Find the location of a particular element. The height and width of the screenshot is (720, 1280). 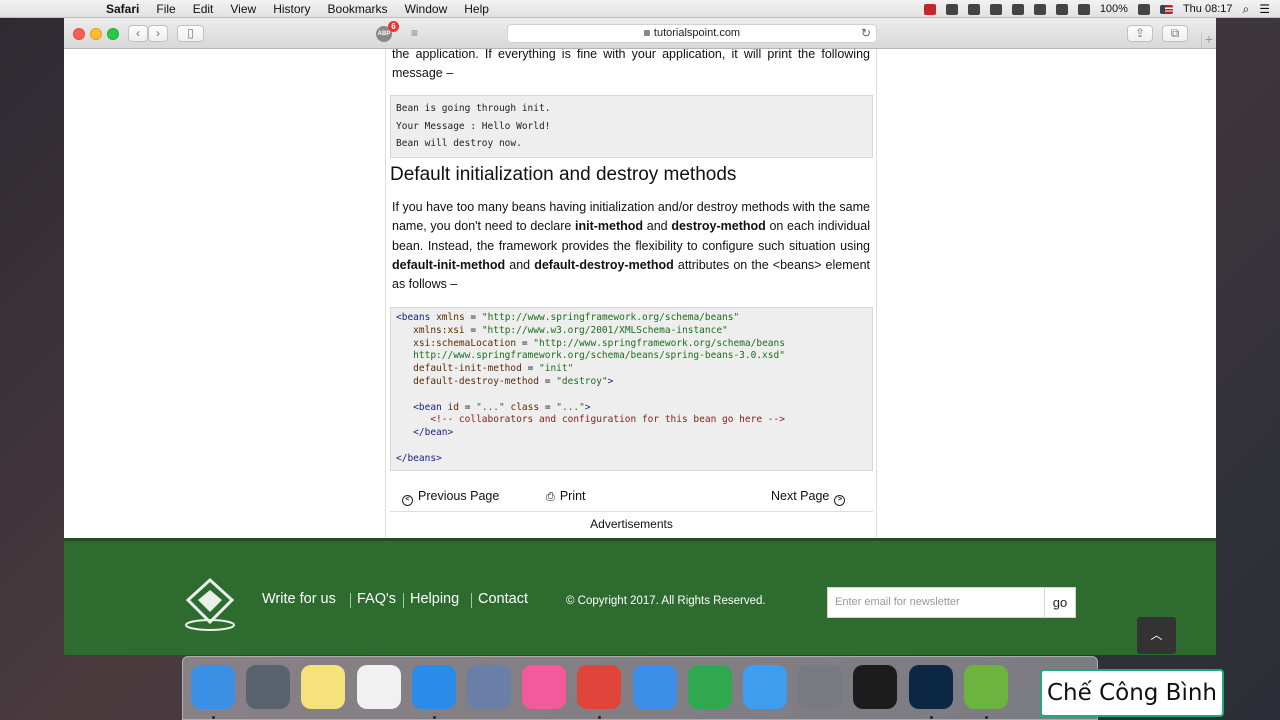

new-tab-button: + is located at coordinates (1208, 40).